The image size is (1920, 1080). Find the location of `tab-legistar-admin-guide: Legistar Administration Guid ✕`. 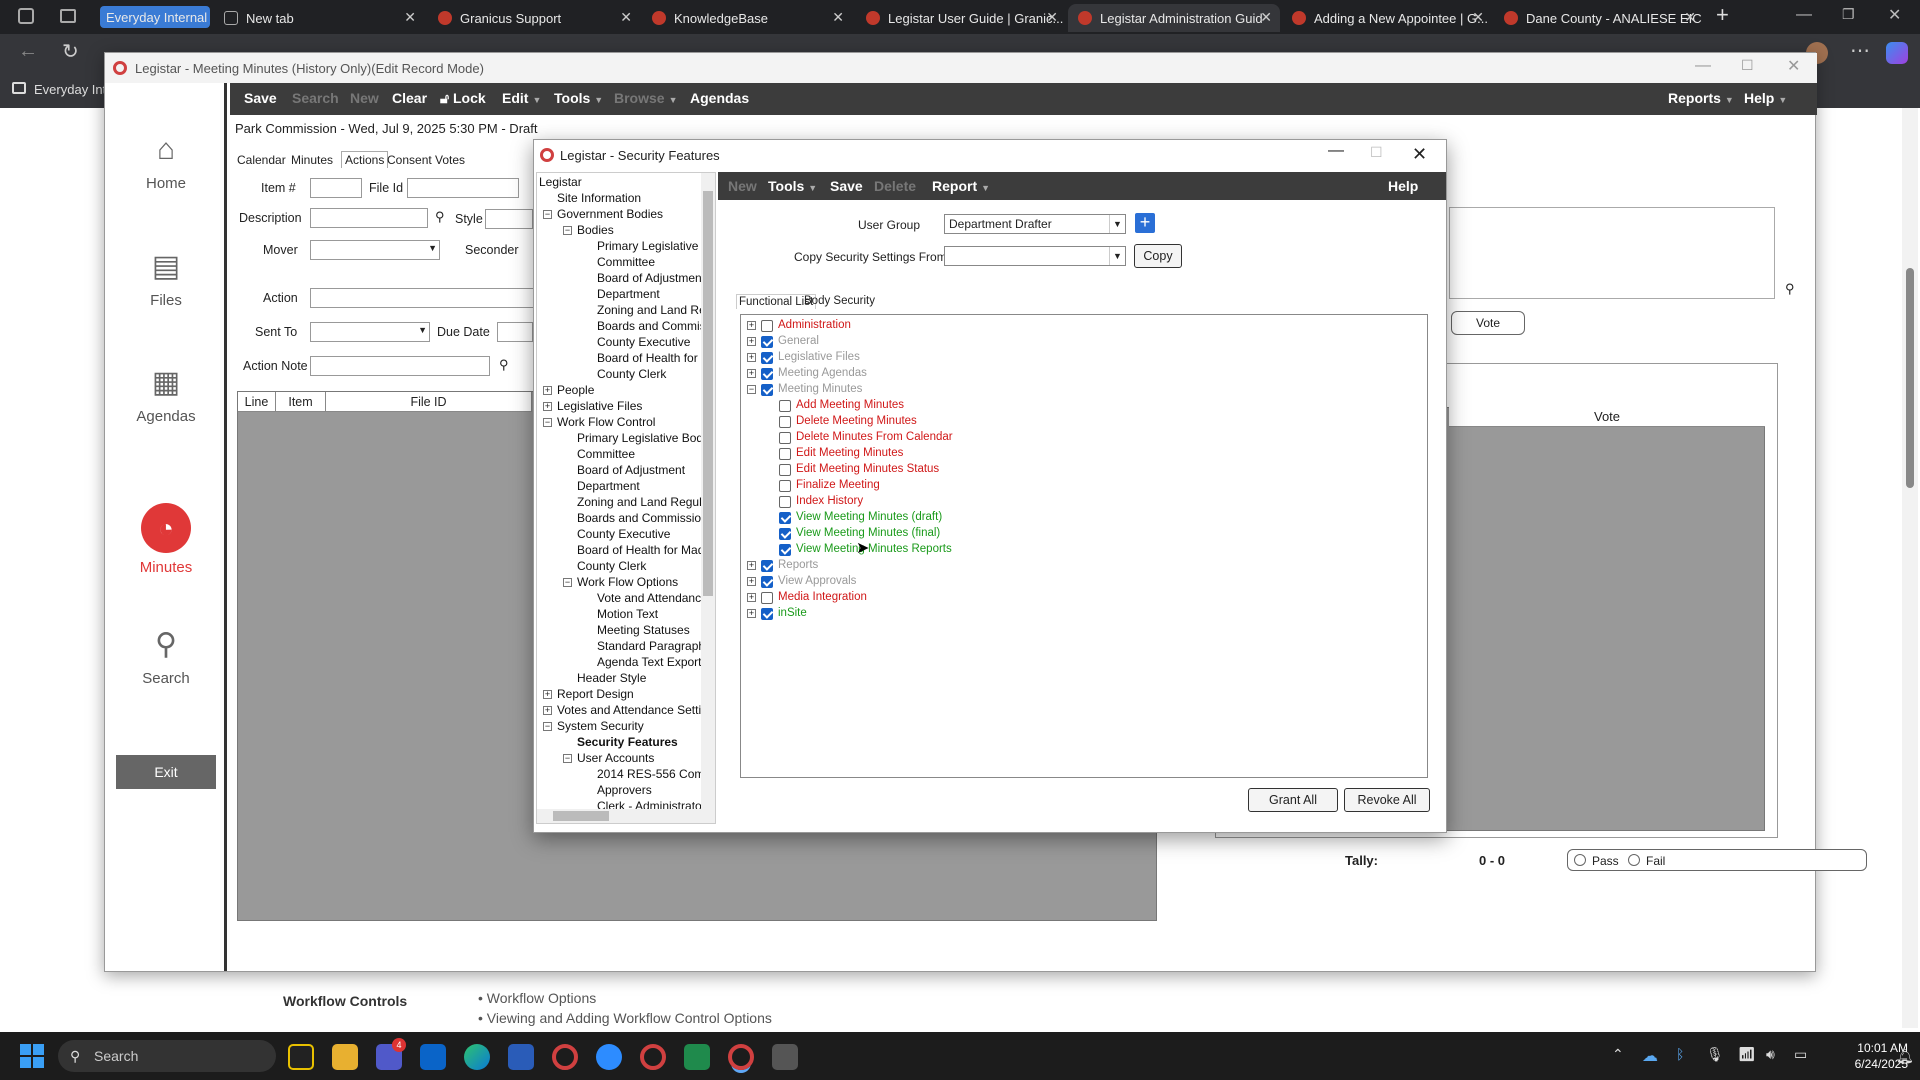

tab-legistar-admin-guide: Legistar Administration Guid ✕ is located at coordinates (1174, 18).